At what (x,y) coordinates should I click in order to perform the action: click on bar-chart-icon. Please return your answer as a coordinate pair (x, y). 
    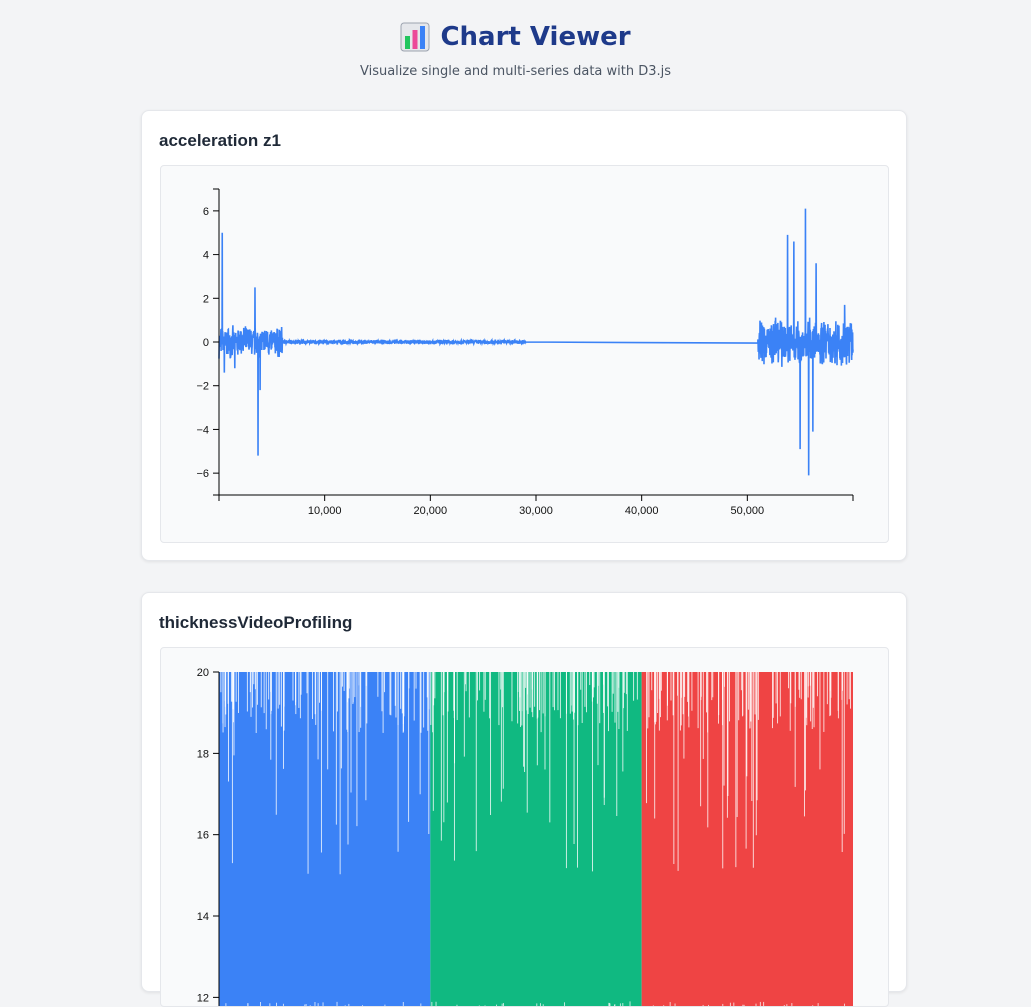
    Looking at the image, I should click on (415, 37).